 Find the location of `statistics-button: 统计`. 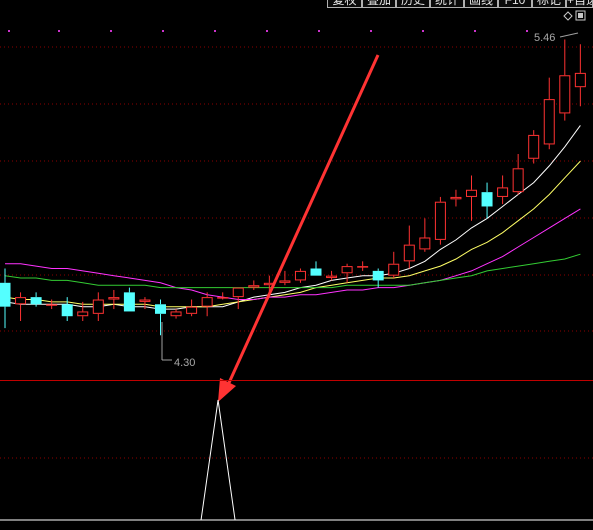

statistics-button: 统计 is located at coordinates (447, 4).